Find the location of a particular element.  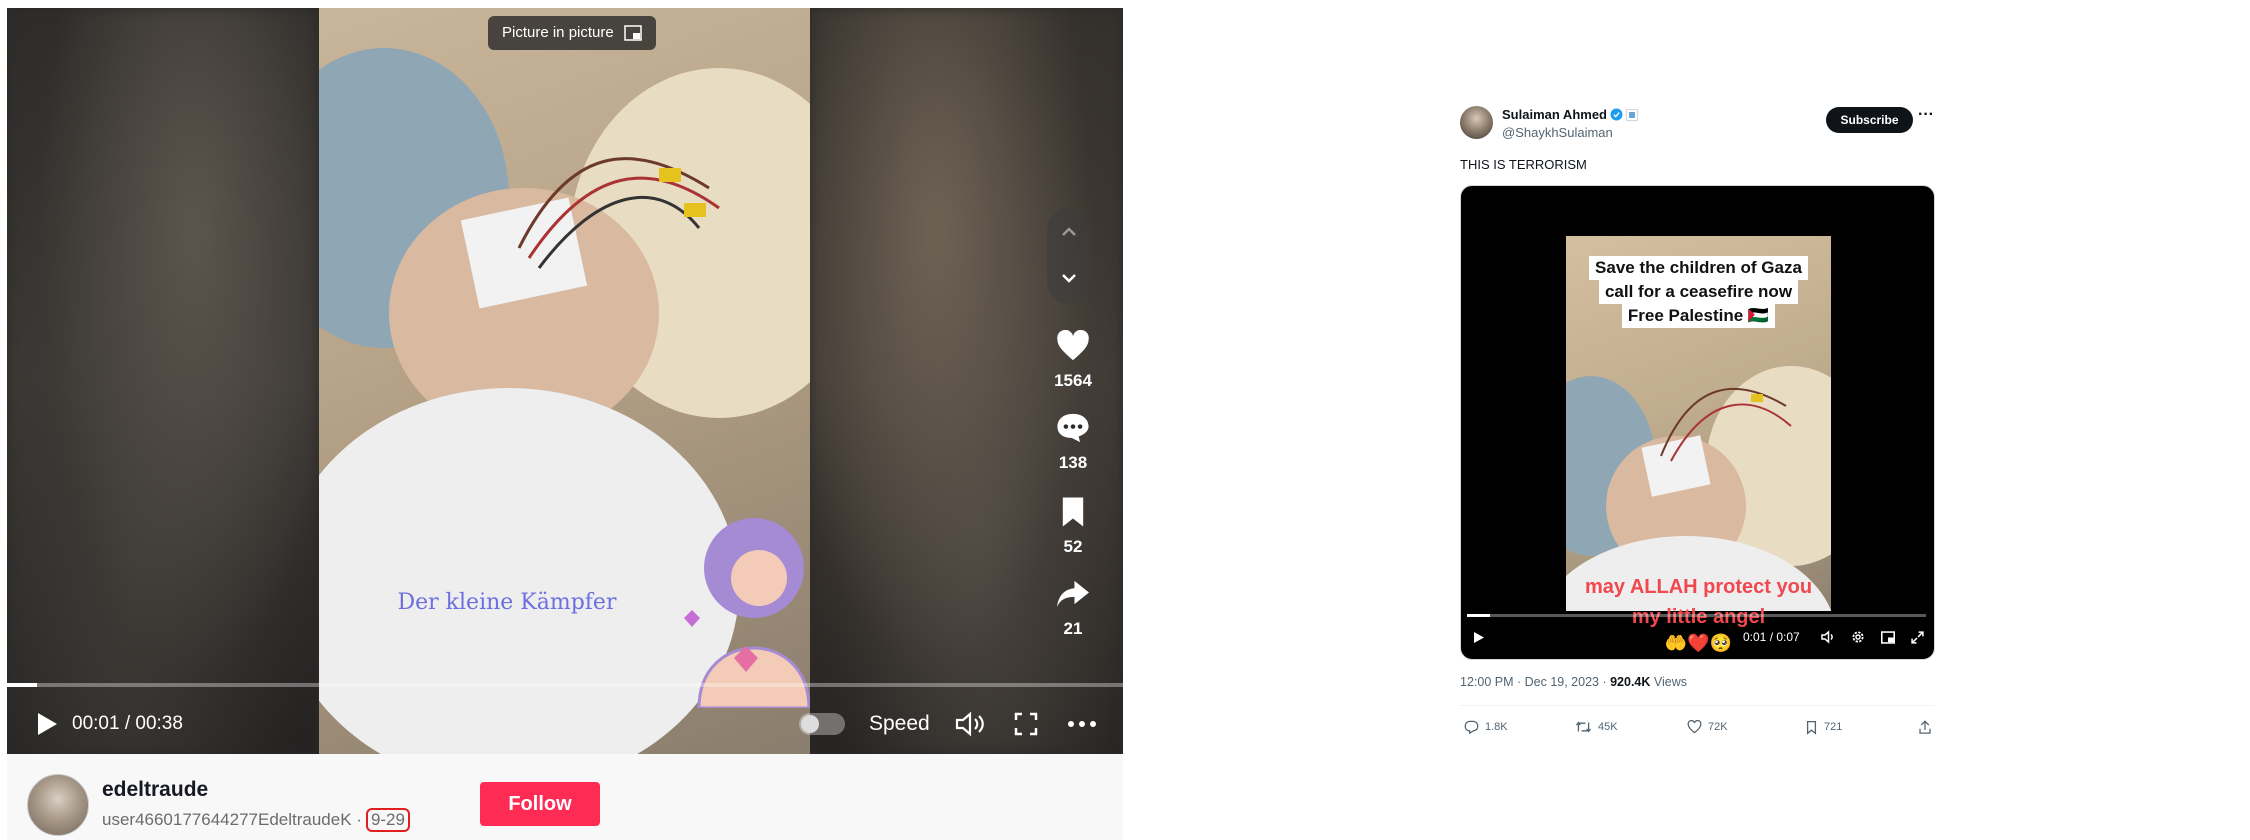

gear-icon is located at coordinates (1858, 637).